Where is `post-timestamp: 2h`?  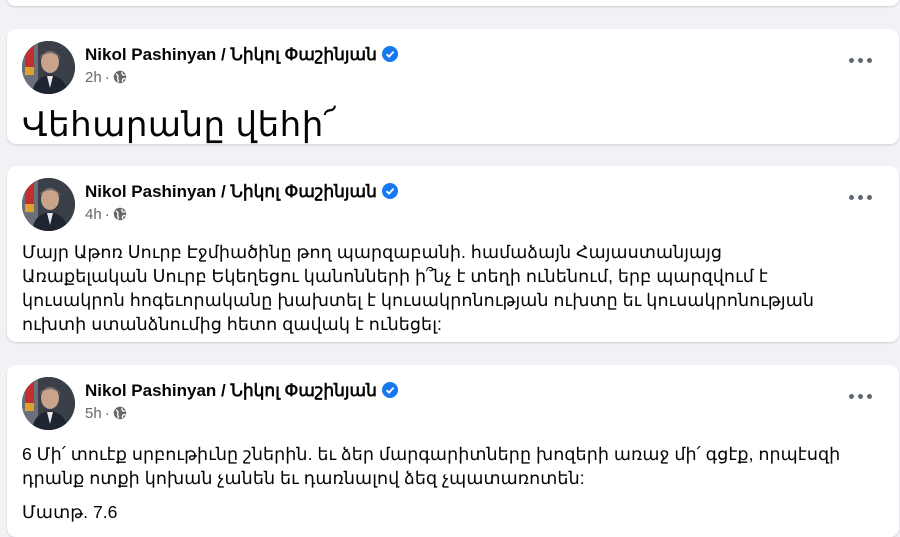 post-timestamp: 2h is located at coordinates (93, 77).